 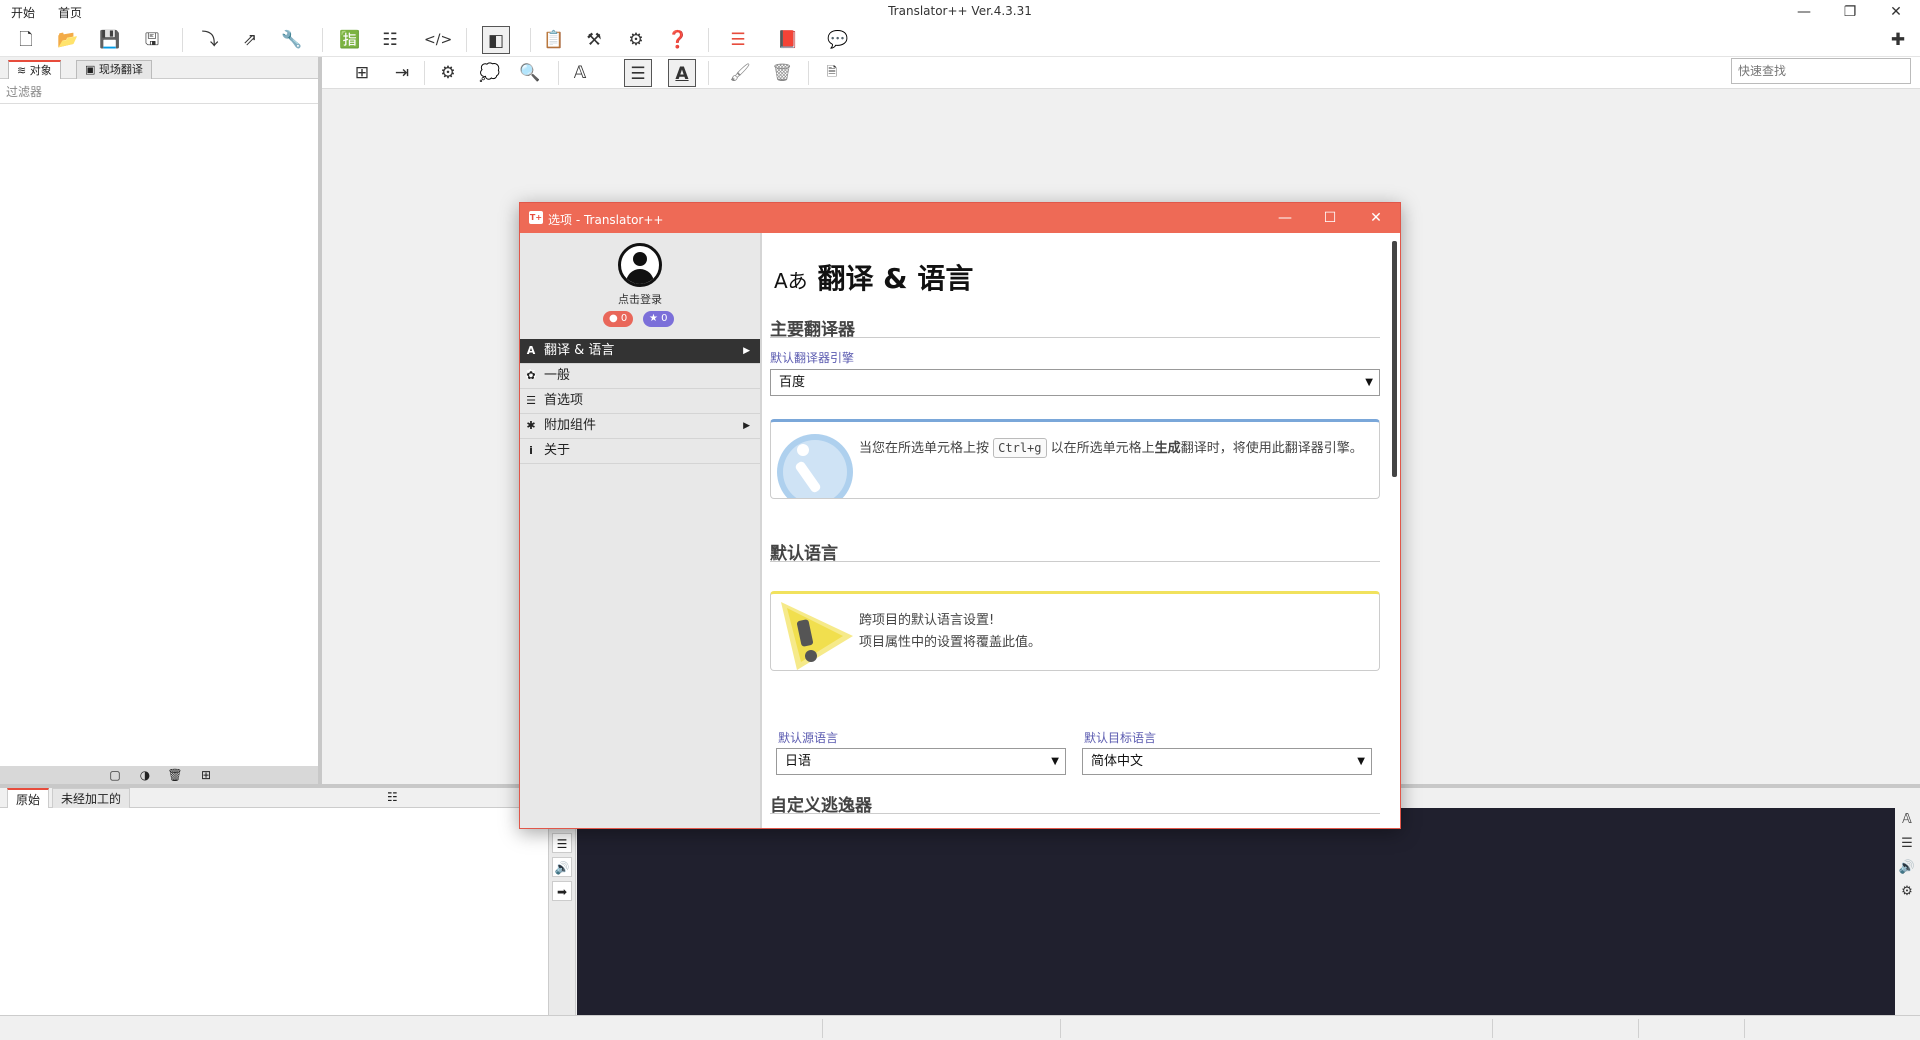 I want to click on original-text-pane, so click(x=274, y=911).